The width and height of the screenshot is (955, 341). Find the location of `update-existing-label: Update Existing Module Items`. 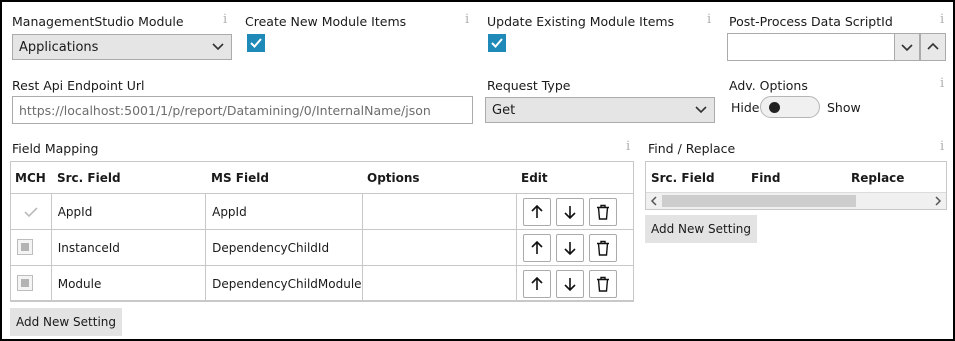

update-existing-label: Update Existing Module Items is located at coordinates (581, 21).